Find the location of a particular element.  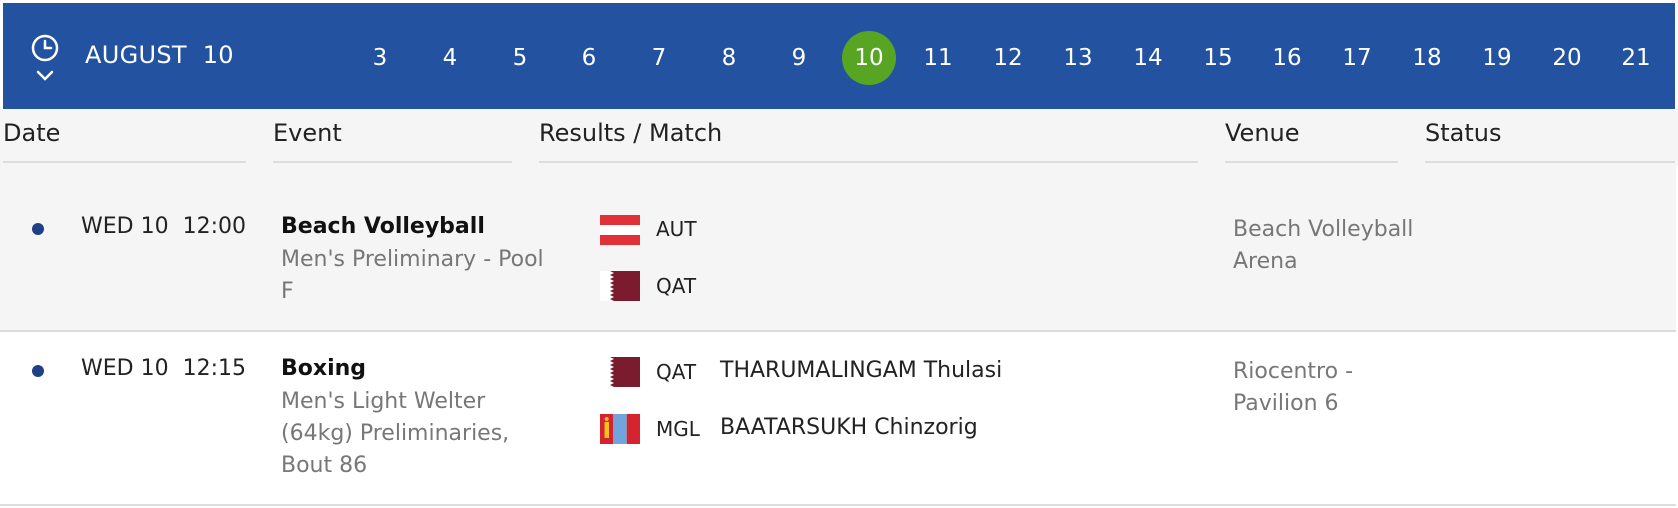

day-5: 5 is located at coordinates (520, 58).